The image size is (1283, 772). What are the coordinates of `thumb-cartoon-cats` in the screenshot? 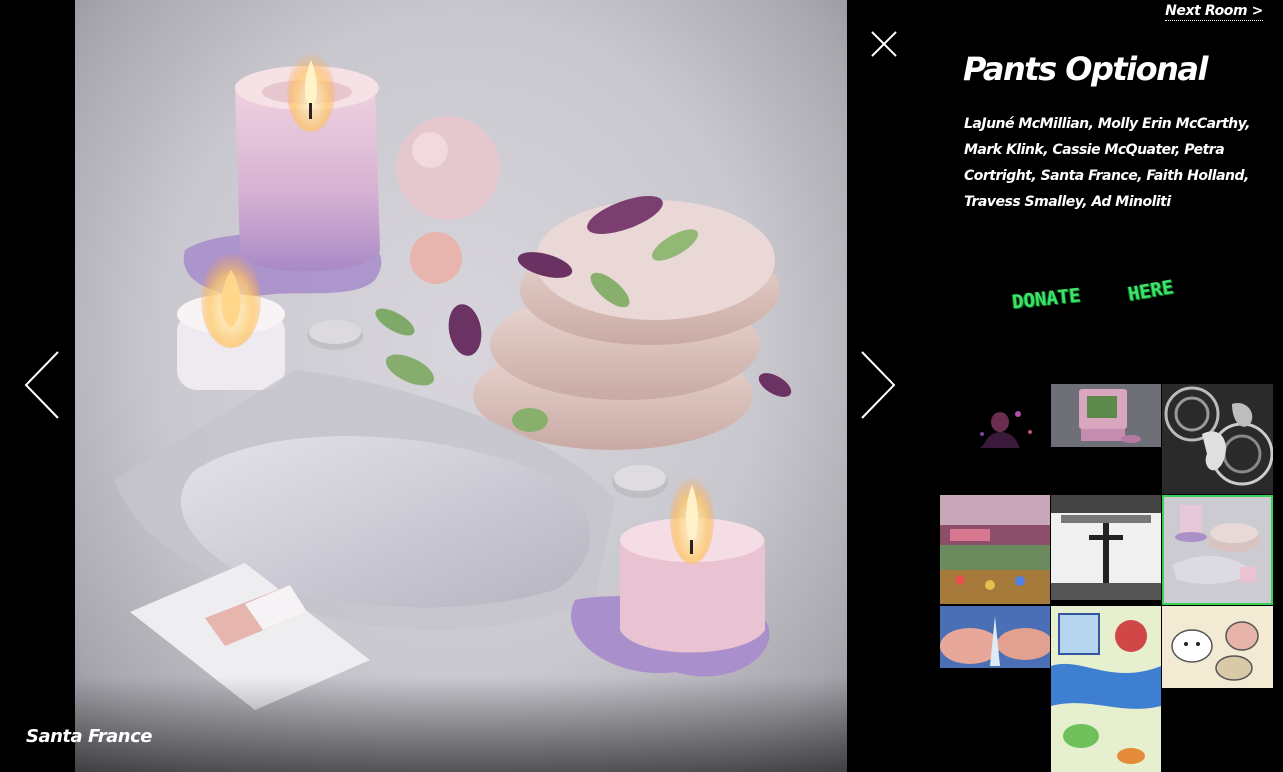 It's located at (1217, 647).